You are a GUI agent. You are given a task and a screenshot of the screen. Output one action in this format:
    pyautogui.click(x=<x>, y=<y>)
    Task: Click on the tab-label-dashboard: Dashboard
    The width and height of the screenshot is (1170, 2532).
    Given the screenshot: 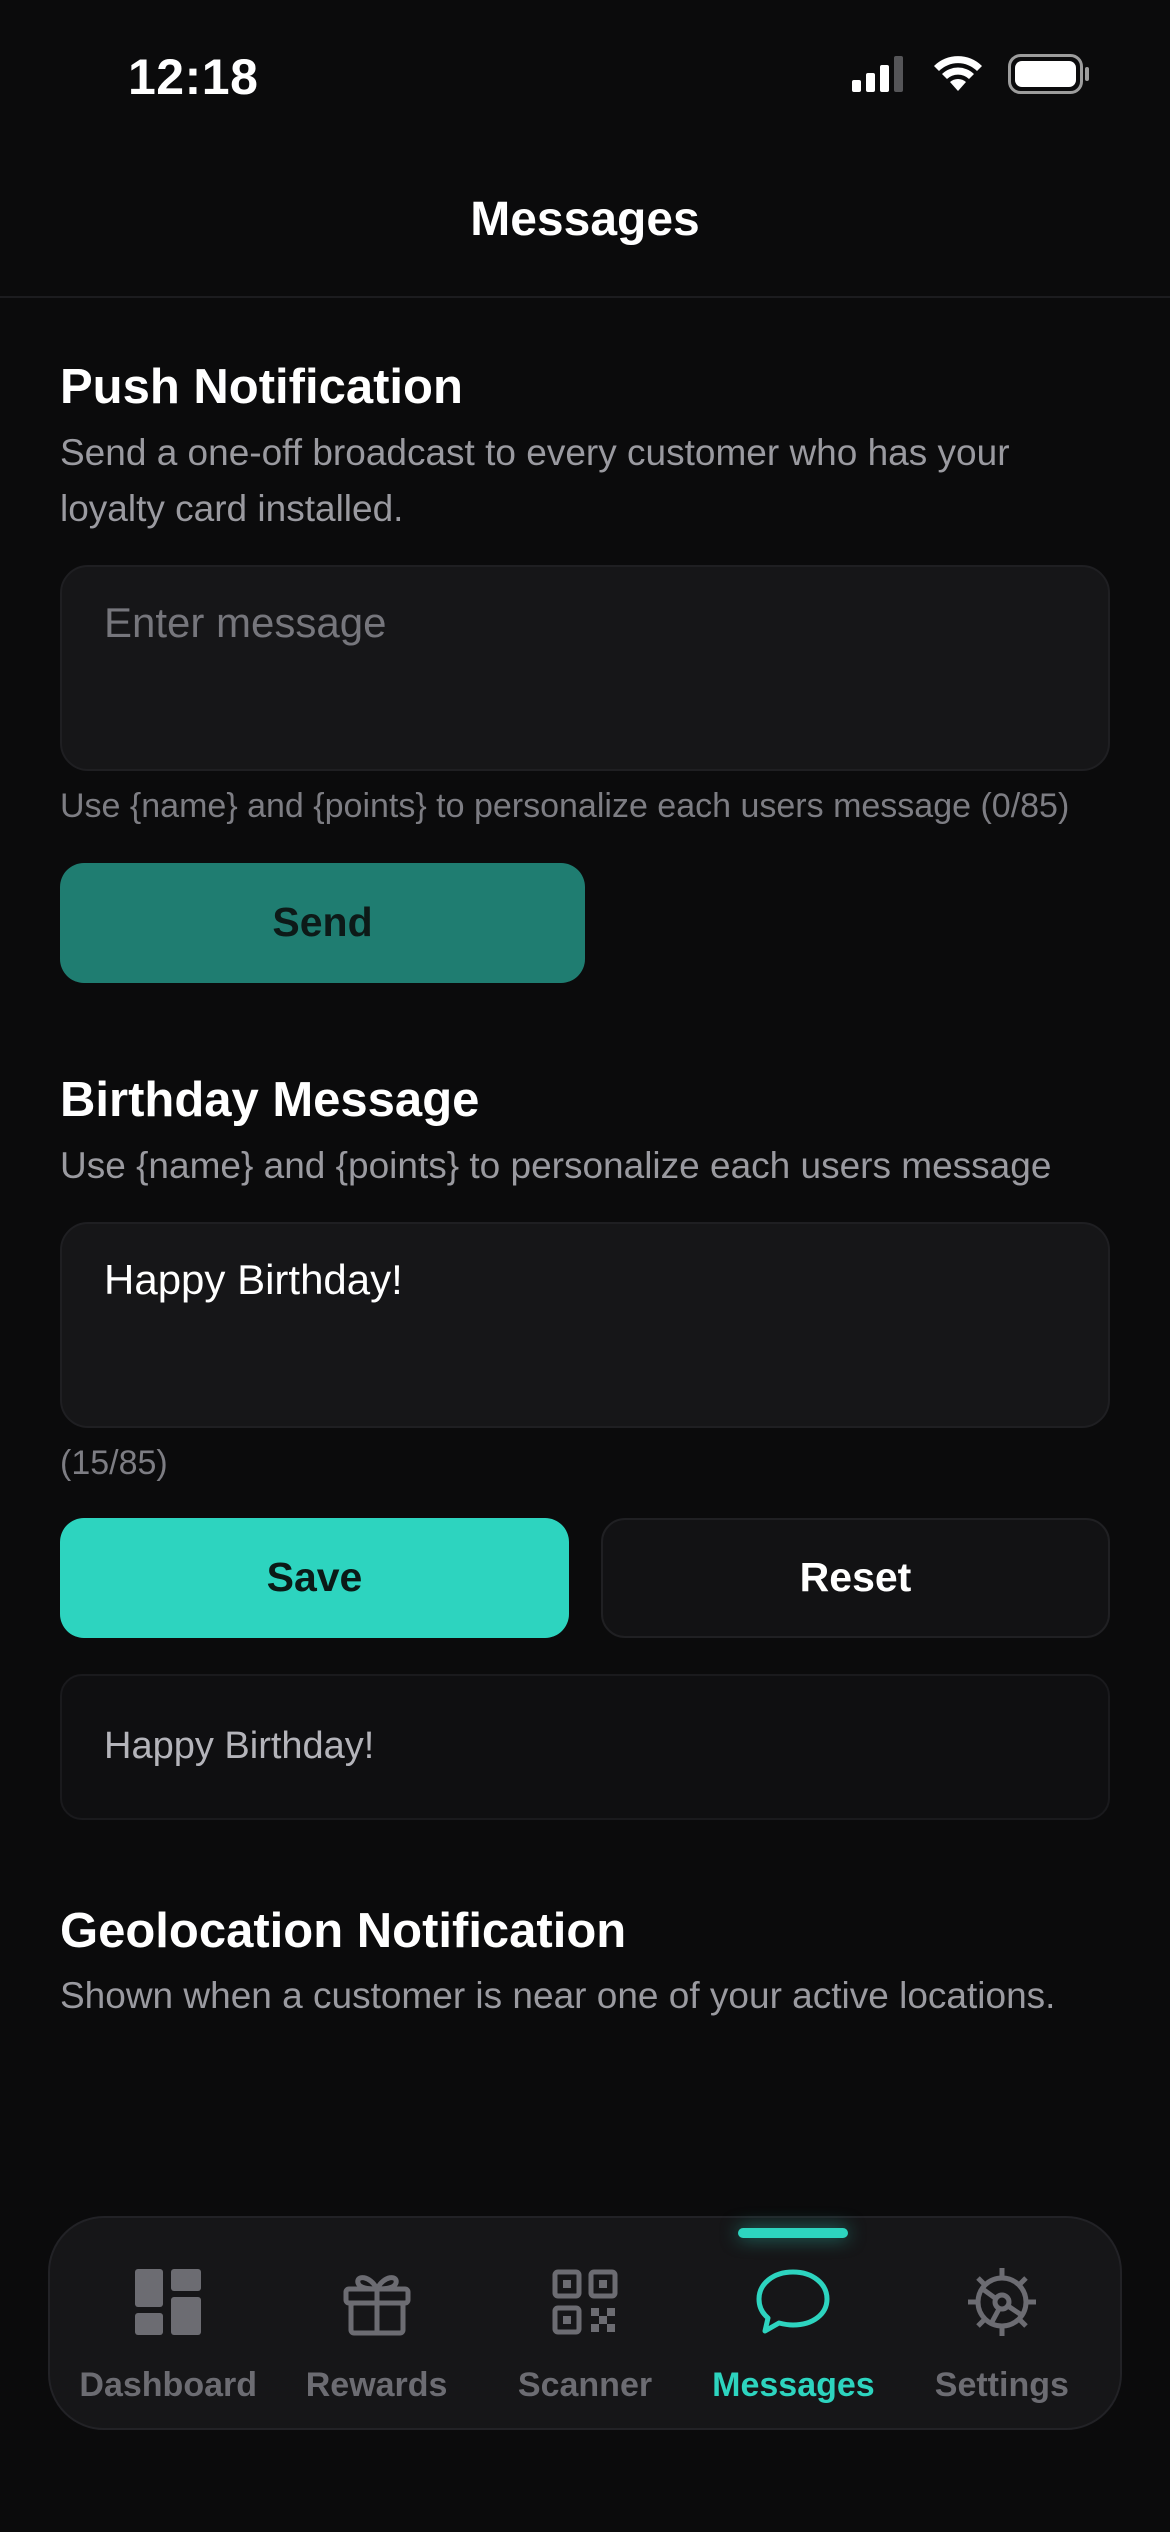 What is the action you would take?
    pyautogui.click(x=168, y=2385)
    